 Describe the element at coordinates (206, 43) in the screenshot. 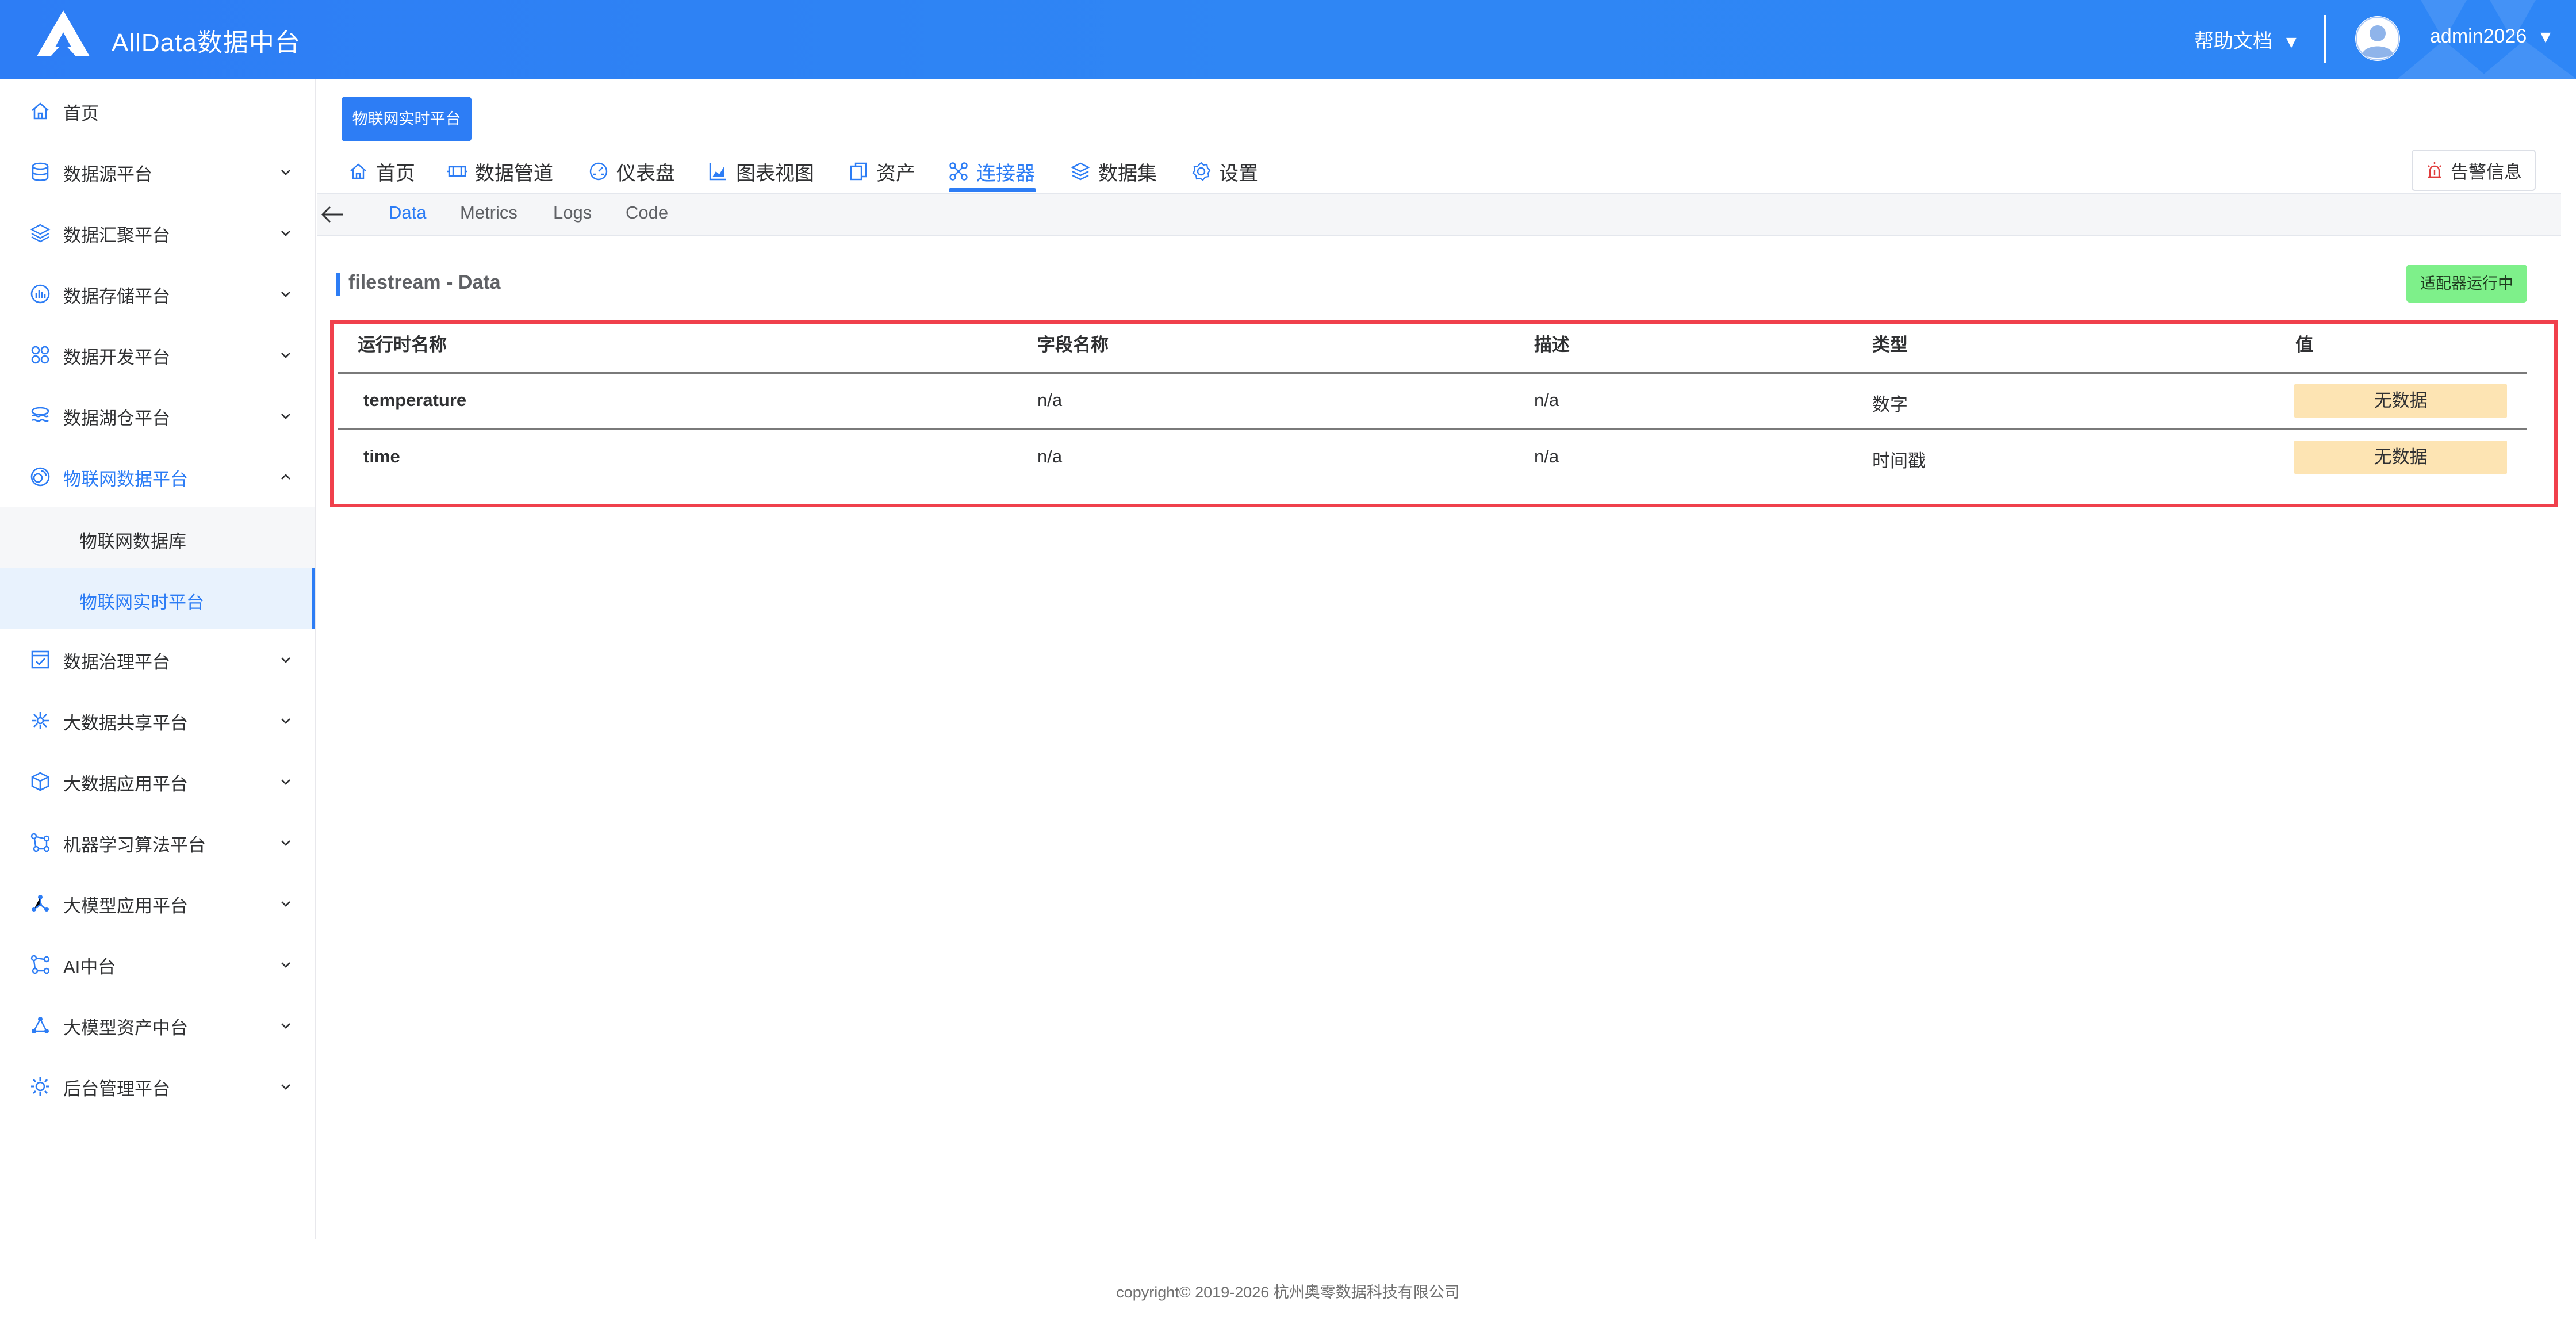

I see `app-title: AllData数据中台` at that location.